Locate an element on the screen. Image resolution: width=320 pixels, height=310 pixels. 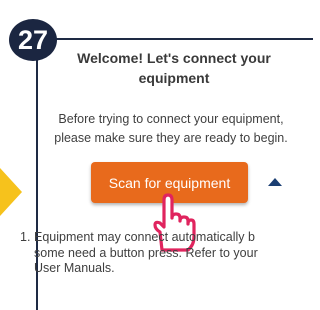
yellow-arrow-hint is located at coordinates (11, 192).